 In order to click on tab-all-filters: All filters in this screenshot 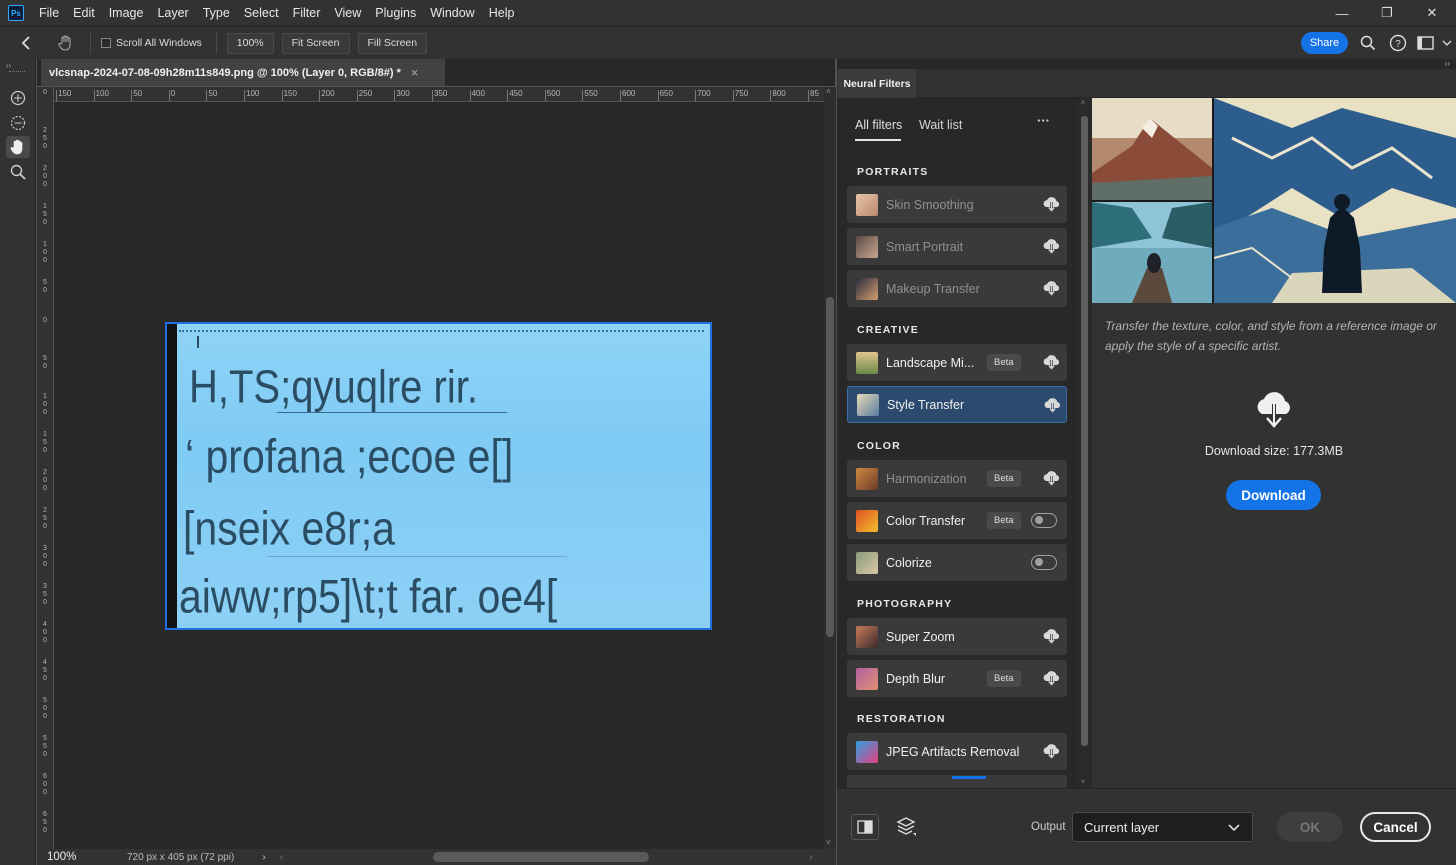, I will do `click(878, 129)`.